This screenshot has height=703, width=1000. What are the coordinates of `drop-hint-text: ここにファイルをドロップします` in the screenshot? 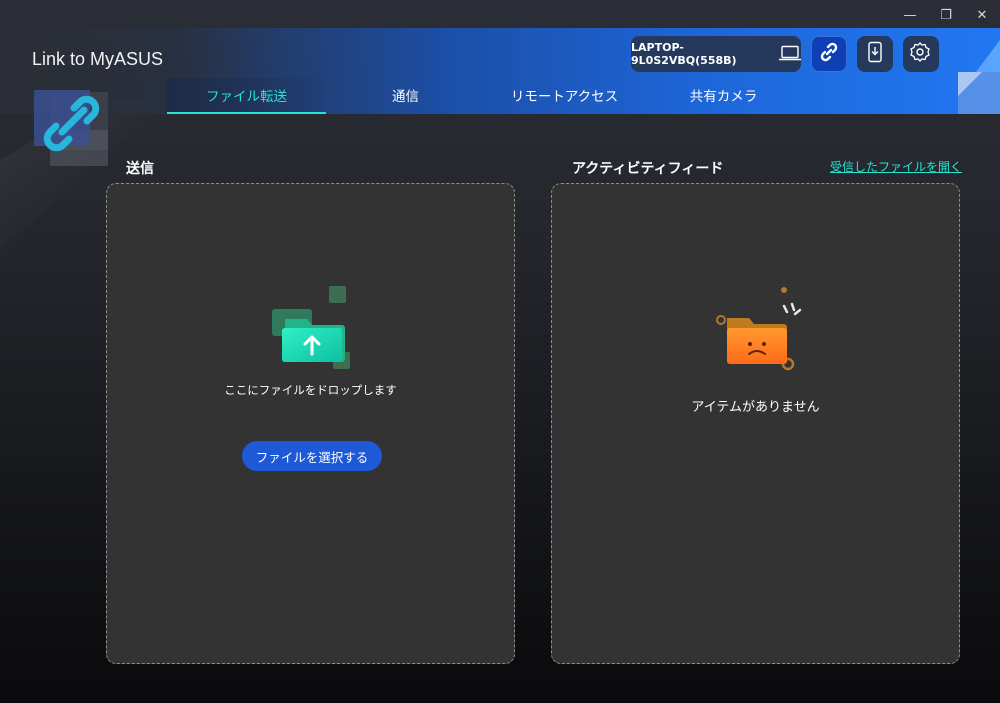 It's located at (310, 390).